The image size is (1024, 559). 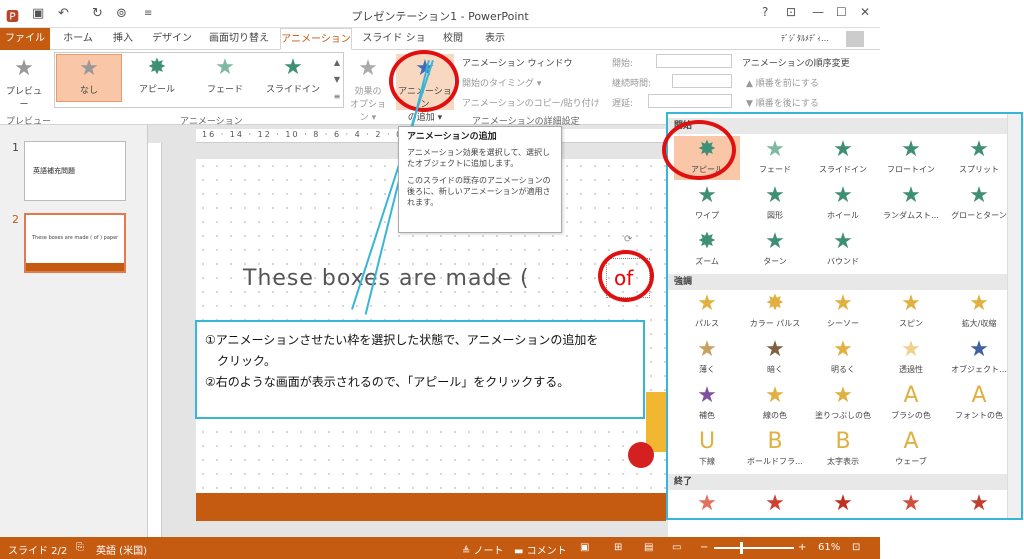 What do you see at coordinates (386, 278) in the screenshot?
I see `slide-body-text: These boxes are made (` at bounding box center [386, 278].